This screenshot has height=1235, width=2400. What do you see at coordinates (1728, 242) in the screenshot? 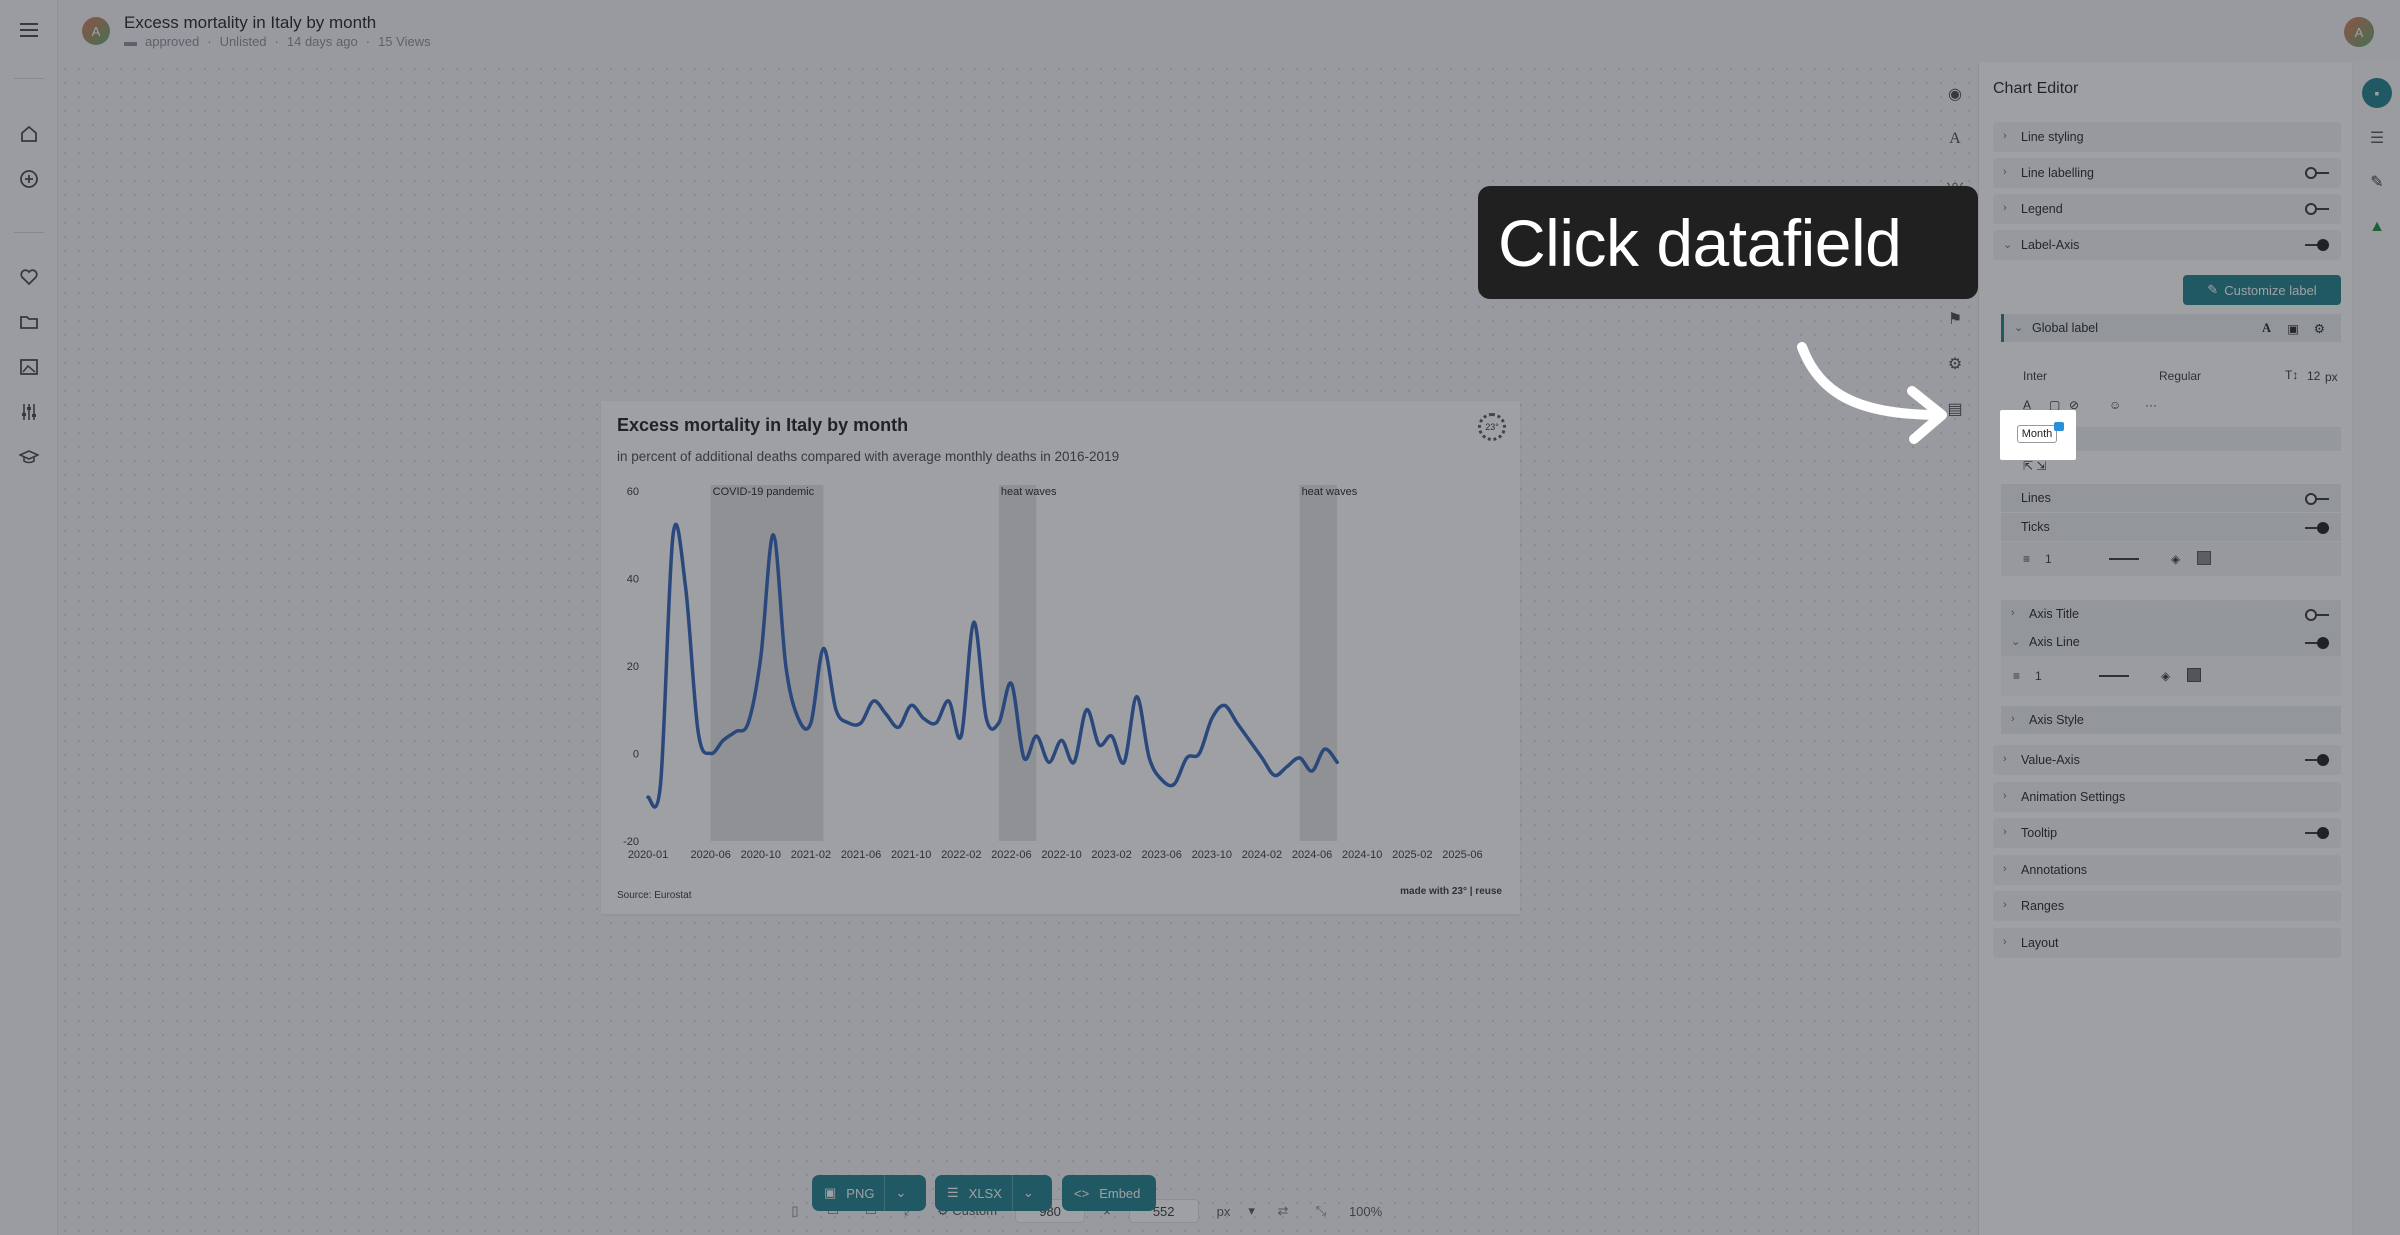
I see `tutorial-tooltip: Click datafield` at bounding box center [1728, 242].